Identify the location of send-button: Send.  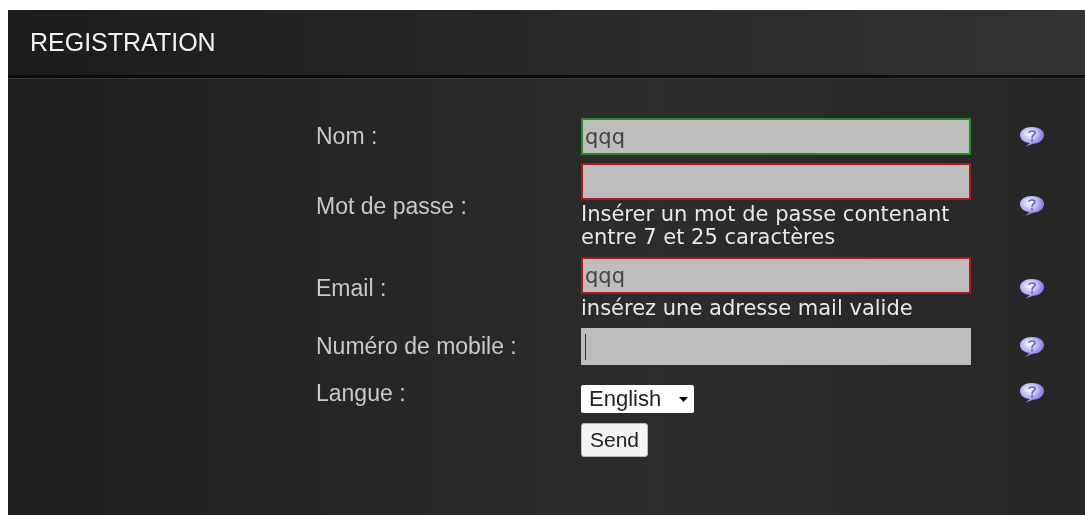
(615, 440).